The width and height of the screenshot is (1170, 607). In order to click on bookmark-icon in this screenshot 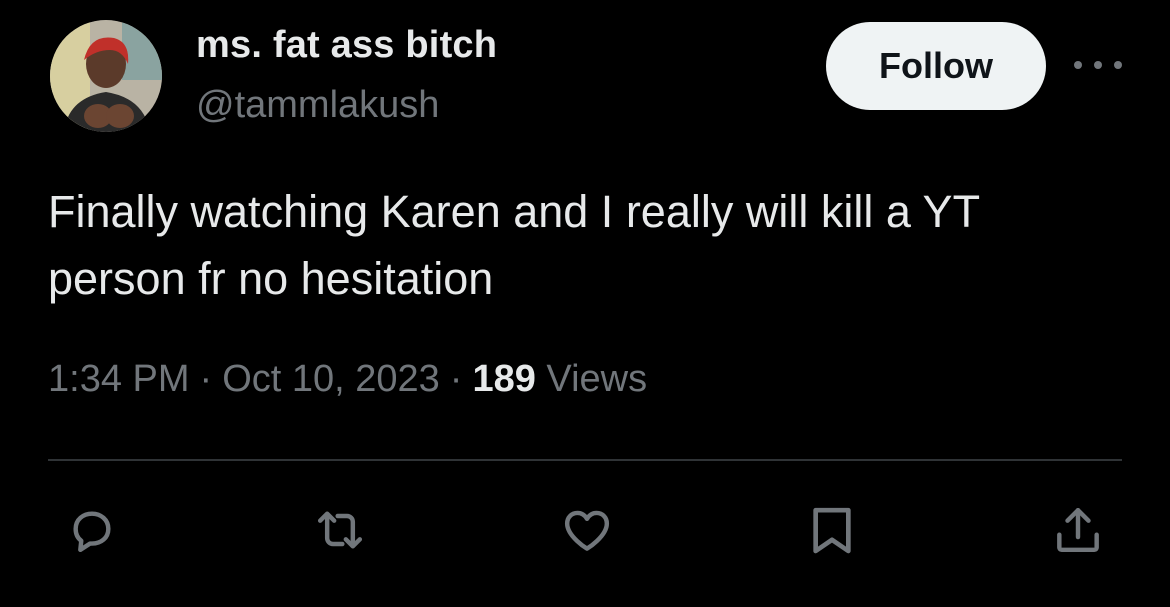, I will do `click(832, 530)`.